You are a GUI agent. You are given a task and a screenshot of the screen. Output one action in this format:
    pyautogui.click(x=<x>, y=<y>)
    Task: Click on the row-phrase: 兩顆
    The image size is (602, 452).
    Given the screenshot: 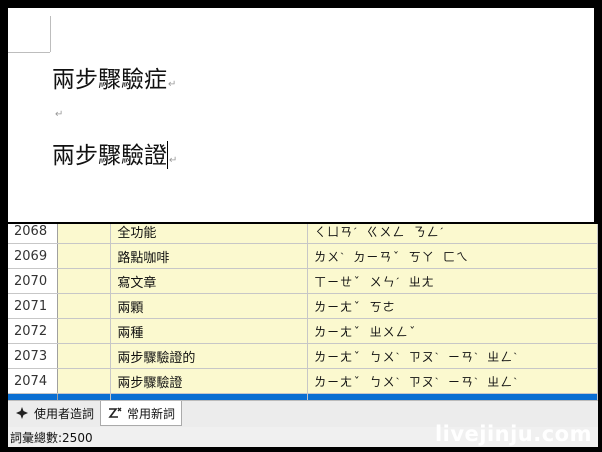 What is the action you would take?
    pyautogui.click(x=209, y=306)
    